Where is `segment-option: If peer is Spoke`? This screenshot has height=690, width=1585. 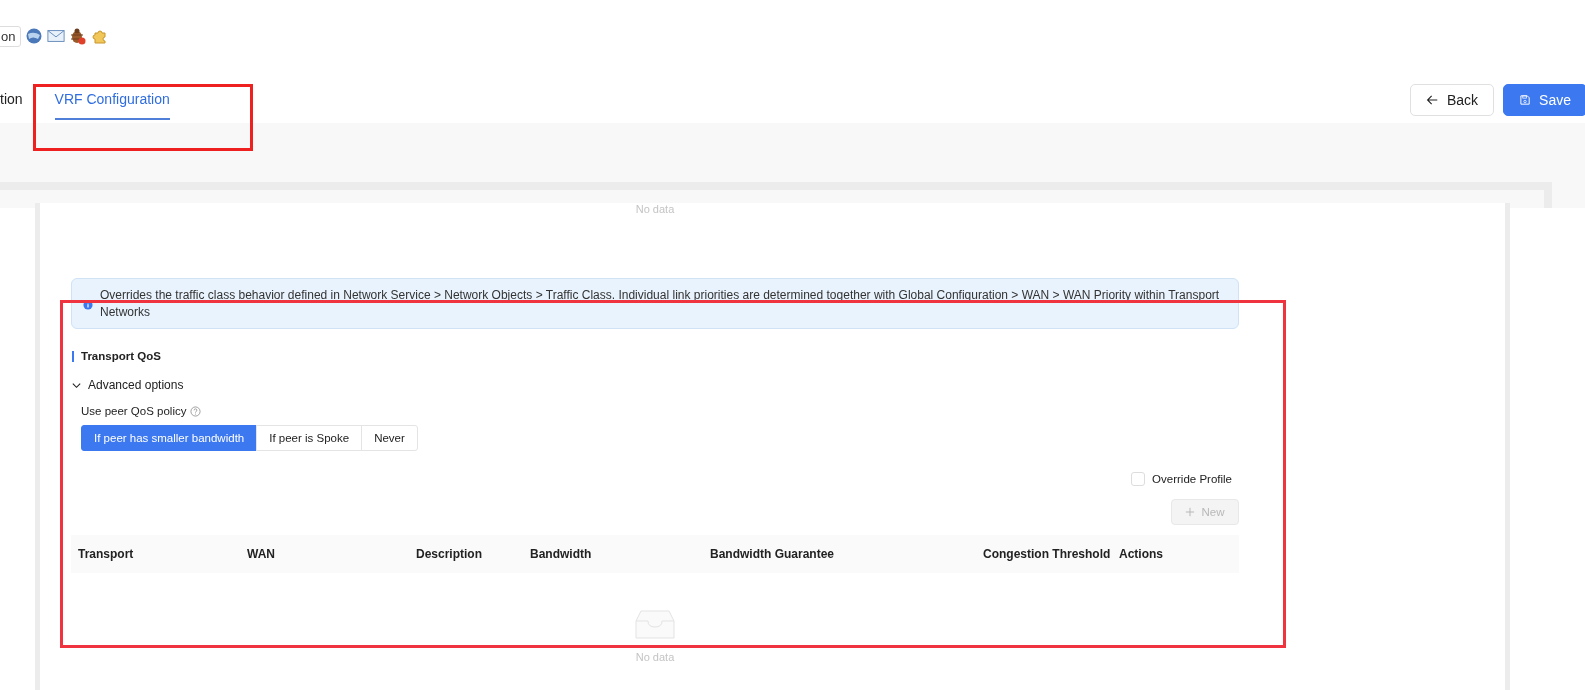 segment-option: If peer is Spoke is located at coordinates (309, 438).